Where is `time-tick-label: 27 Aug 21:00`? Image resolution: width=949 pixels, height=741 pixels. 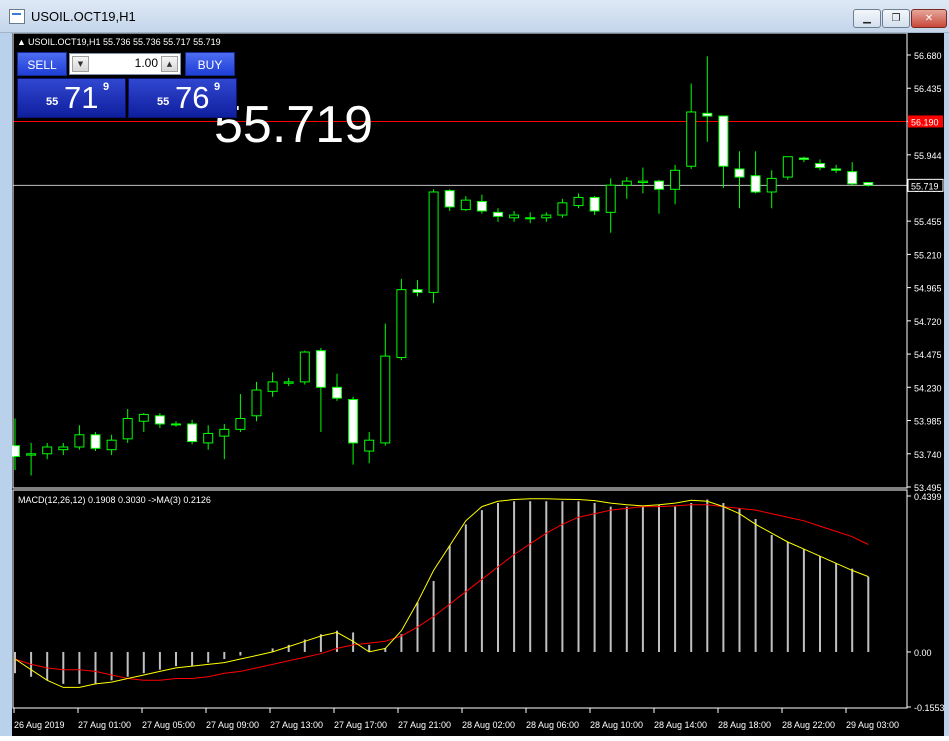 time-tick-label: 27 Aug 21:00 is located at coordinates (424, 725).